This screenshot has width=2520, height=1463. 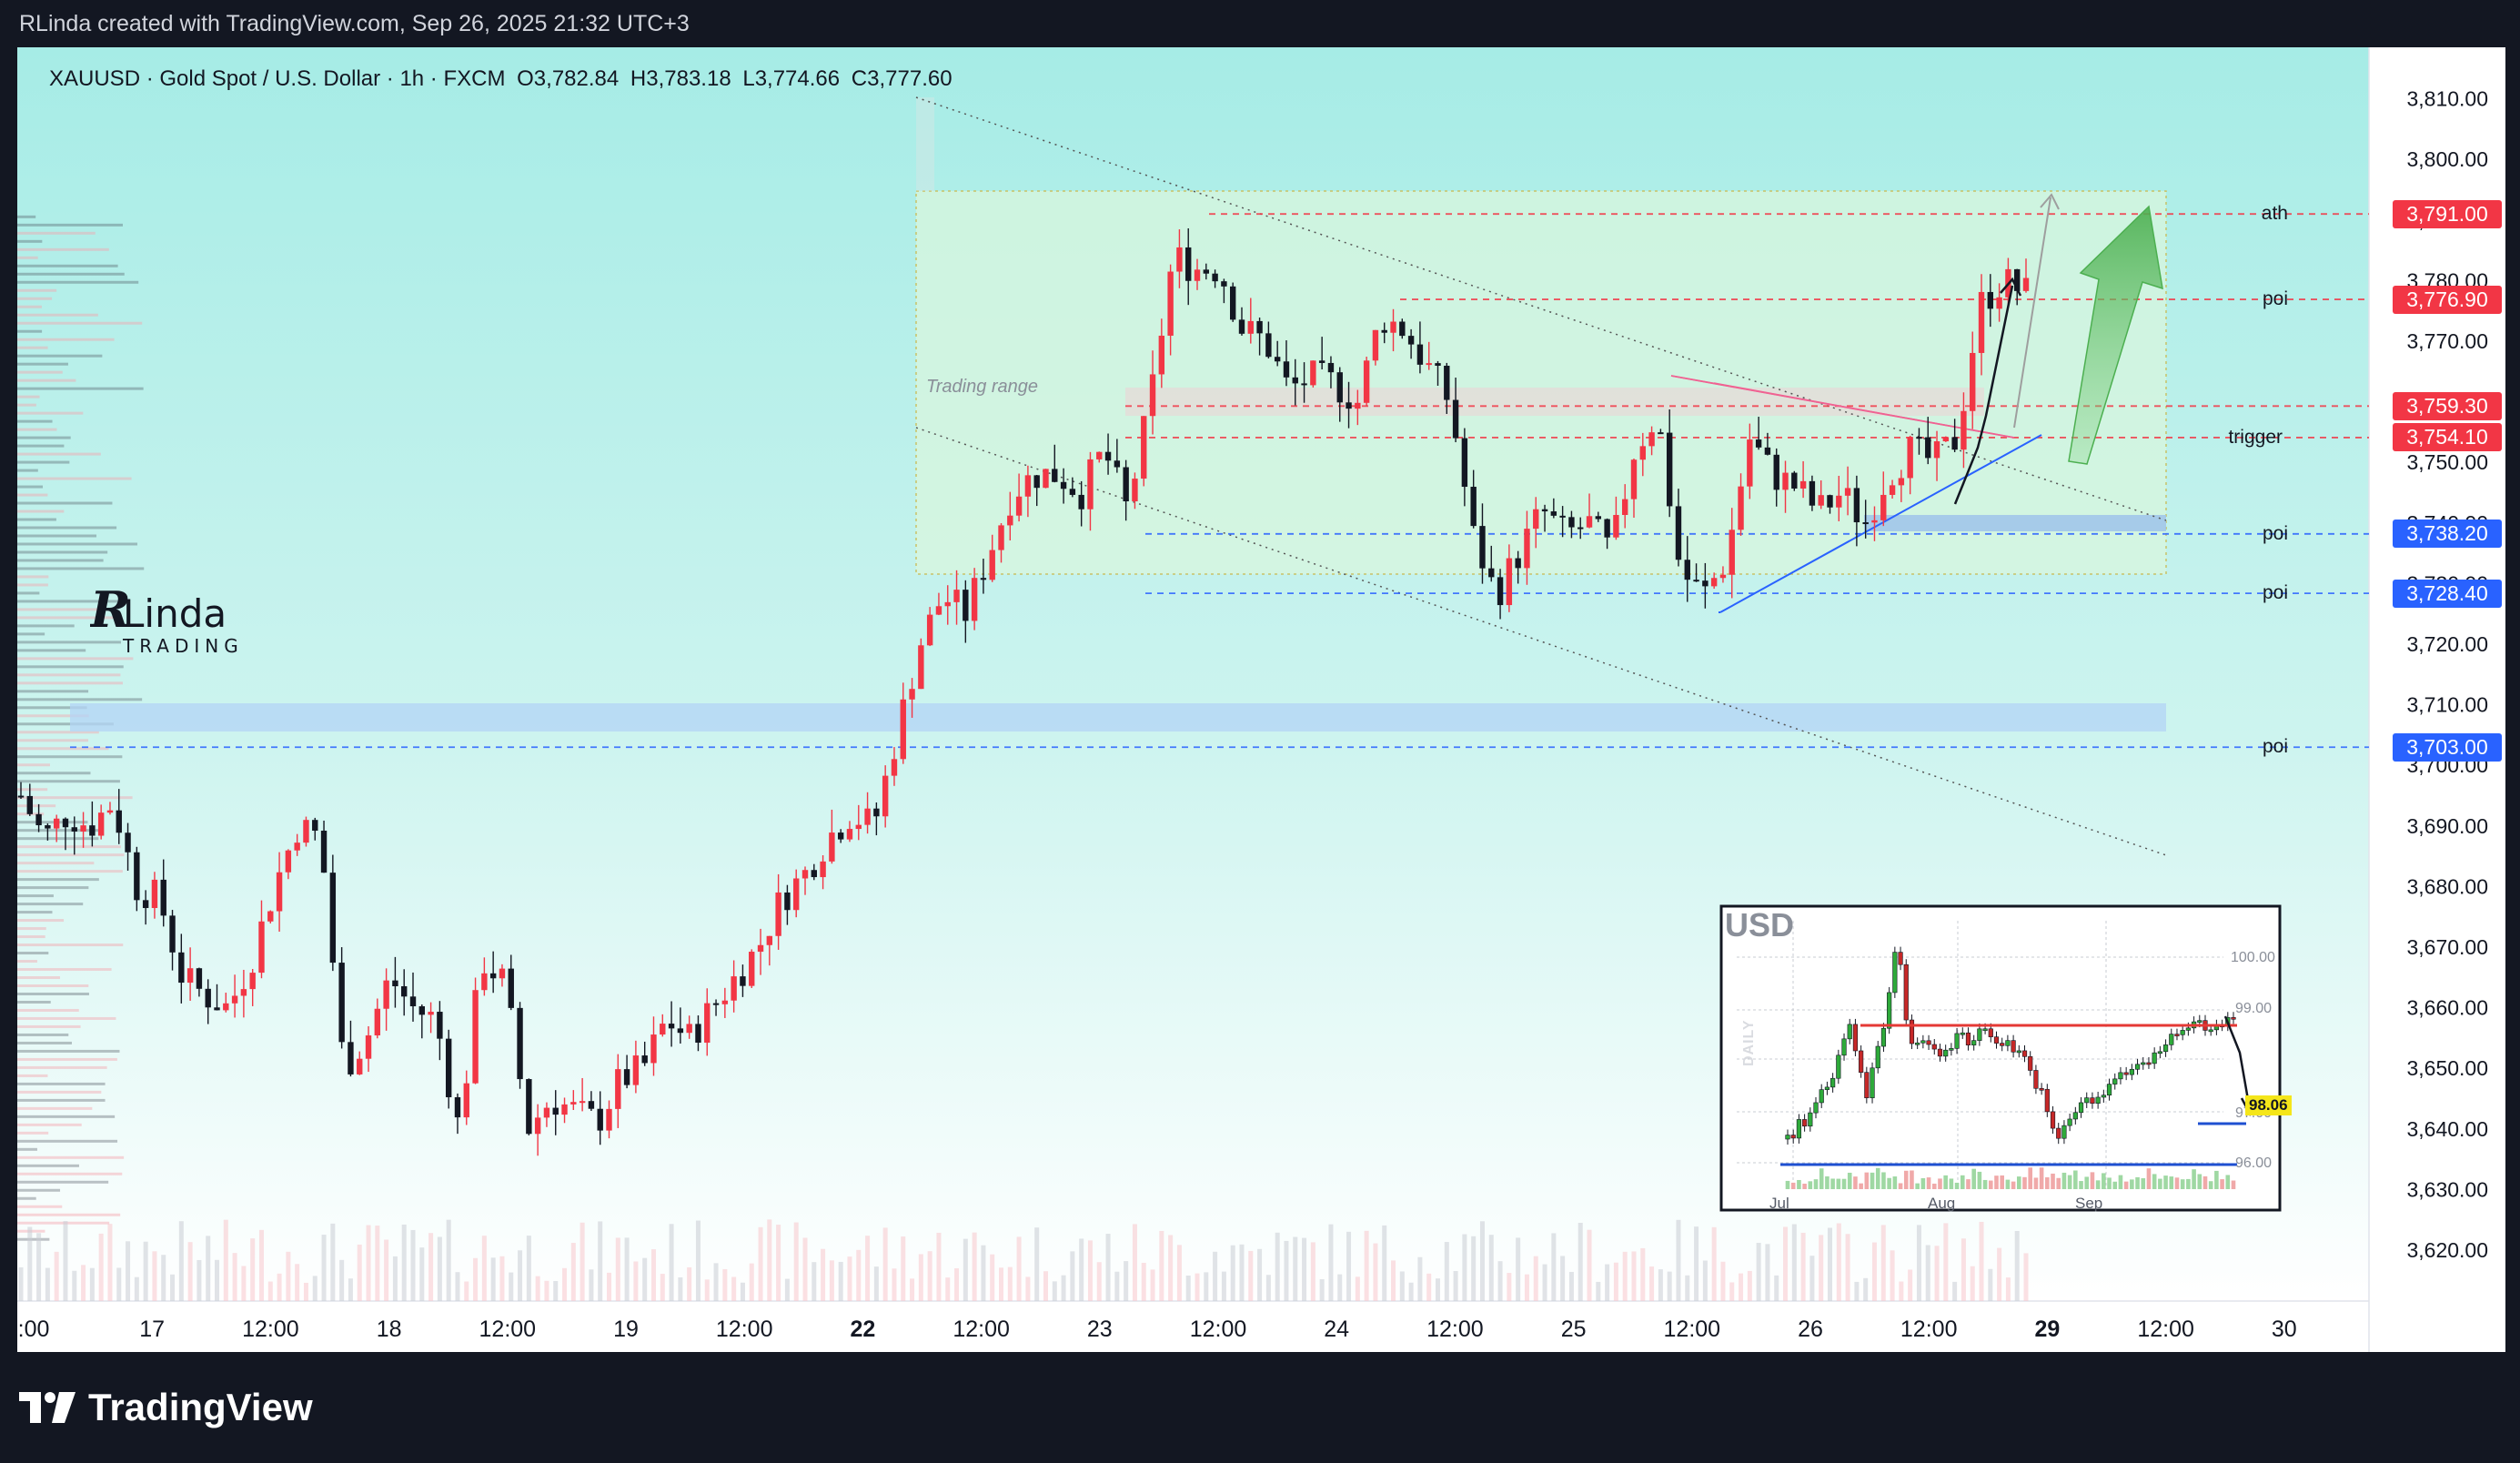 What do you see at coordinates (166, 1407) in the screenshot?
I see `tradingview-logo: TradingView` at bounding box center [166, 1407].